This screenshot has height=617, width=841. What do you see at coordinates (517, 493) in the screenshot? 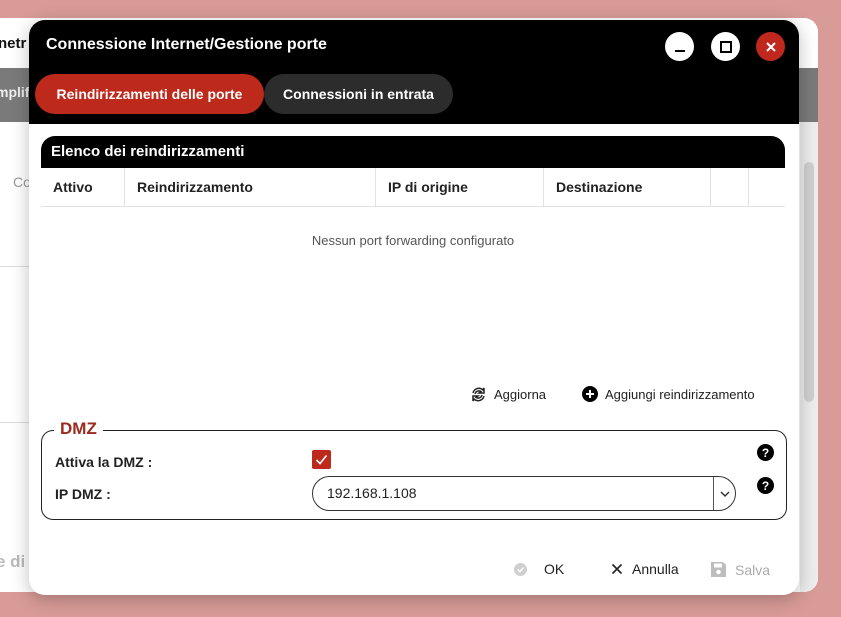
I see `dmz-ip-input` at bounding box center [517, 493].